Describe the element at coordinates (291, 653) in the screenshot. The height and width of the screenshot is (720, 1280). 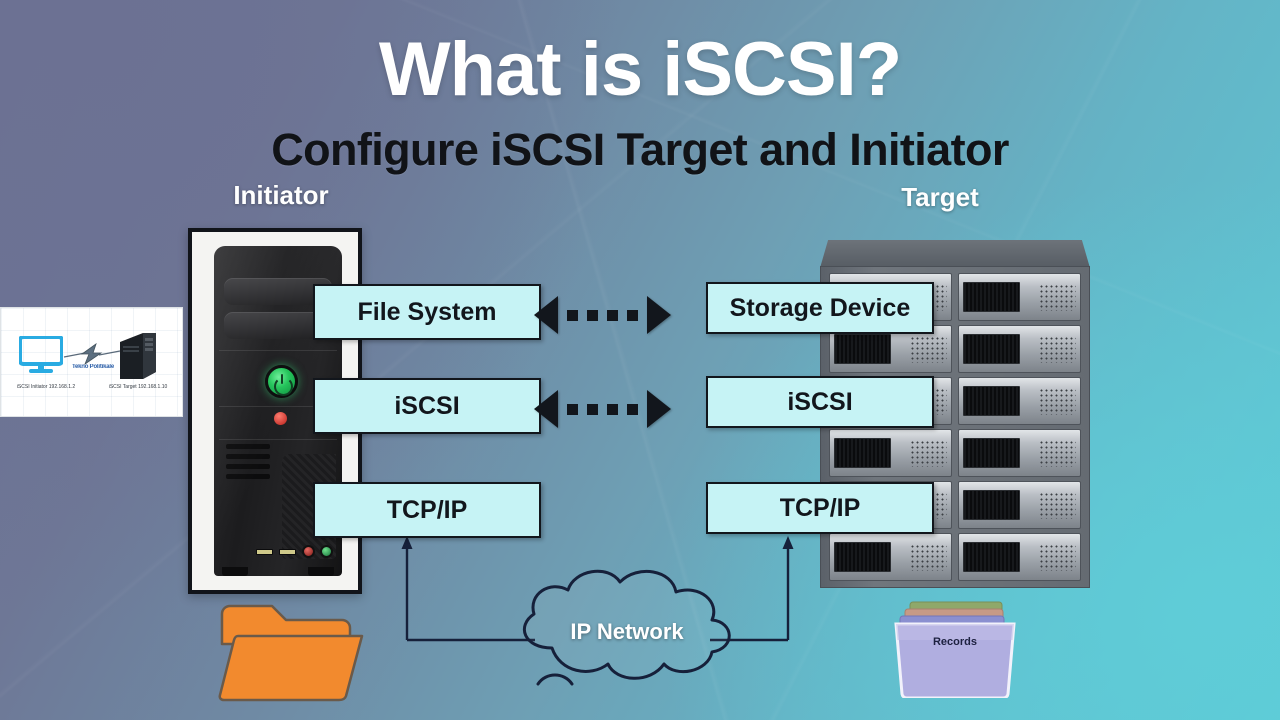
I see `folder-icon` at that location.